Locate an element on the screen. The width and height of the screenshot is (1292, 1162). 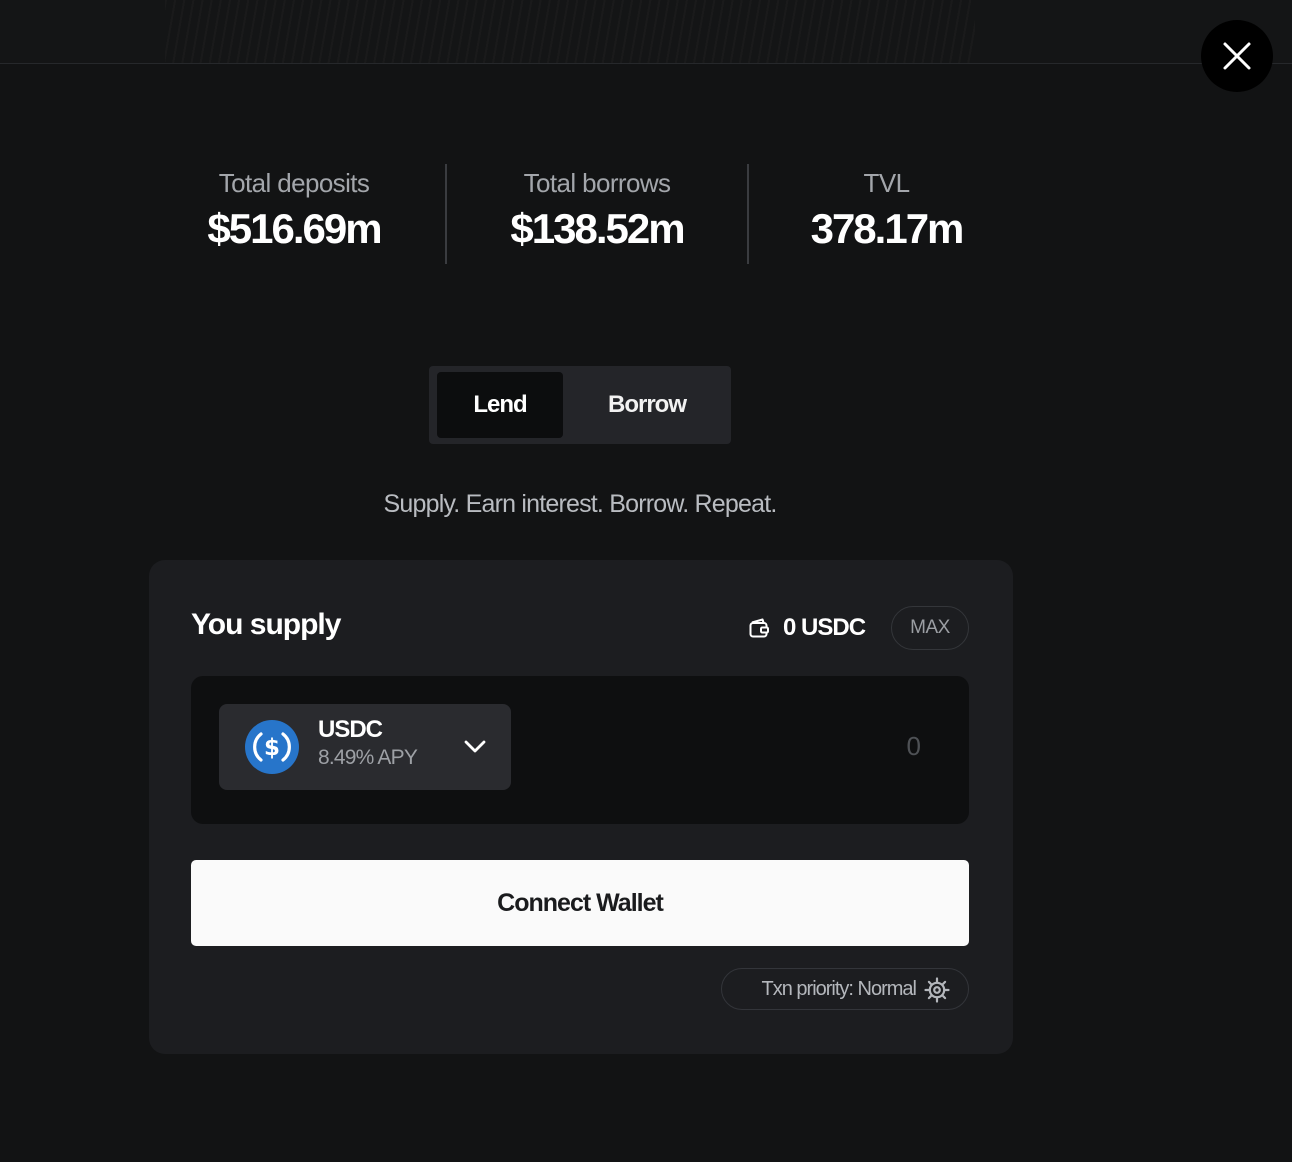
gear-icon is located at coordinates (937, 990).